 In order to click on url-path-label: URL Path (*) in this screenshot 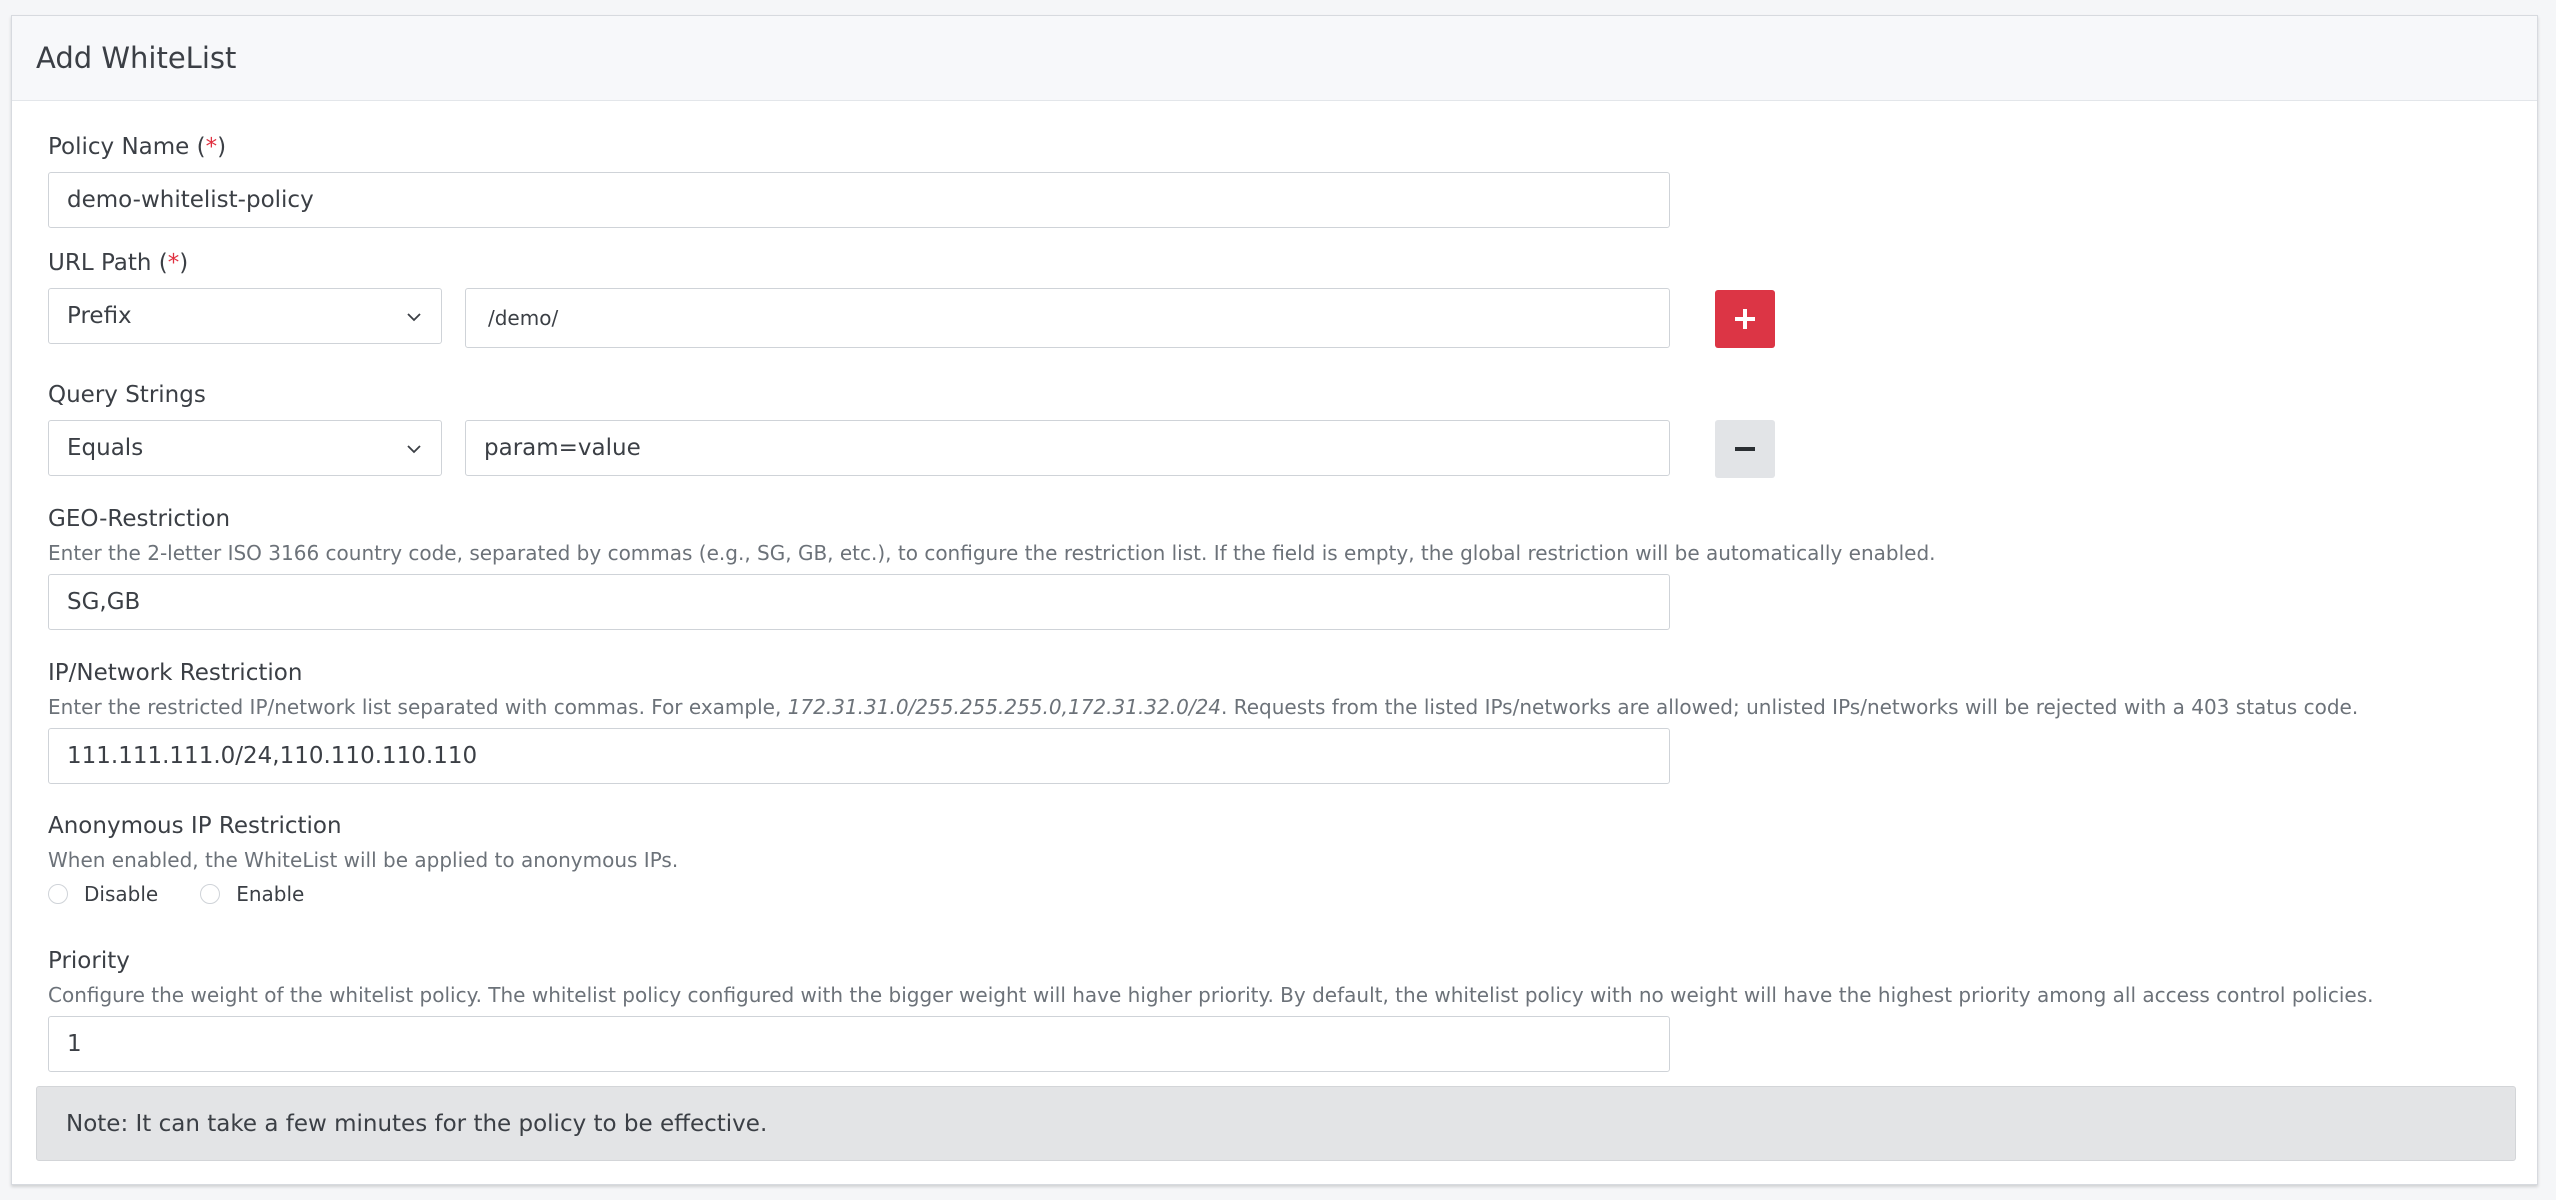, I will do `click(118, 263)`.